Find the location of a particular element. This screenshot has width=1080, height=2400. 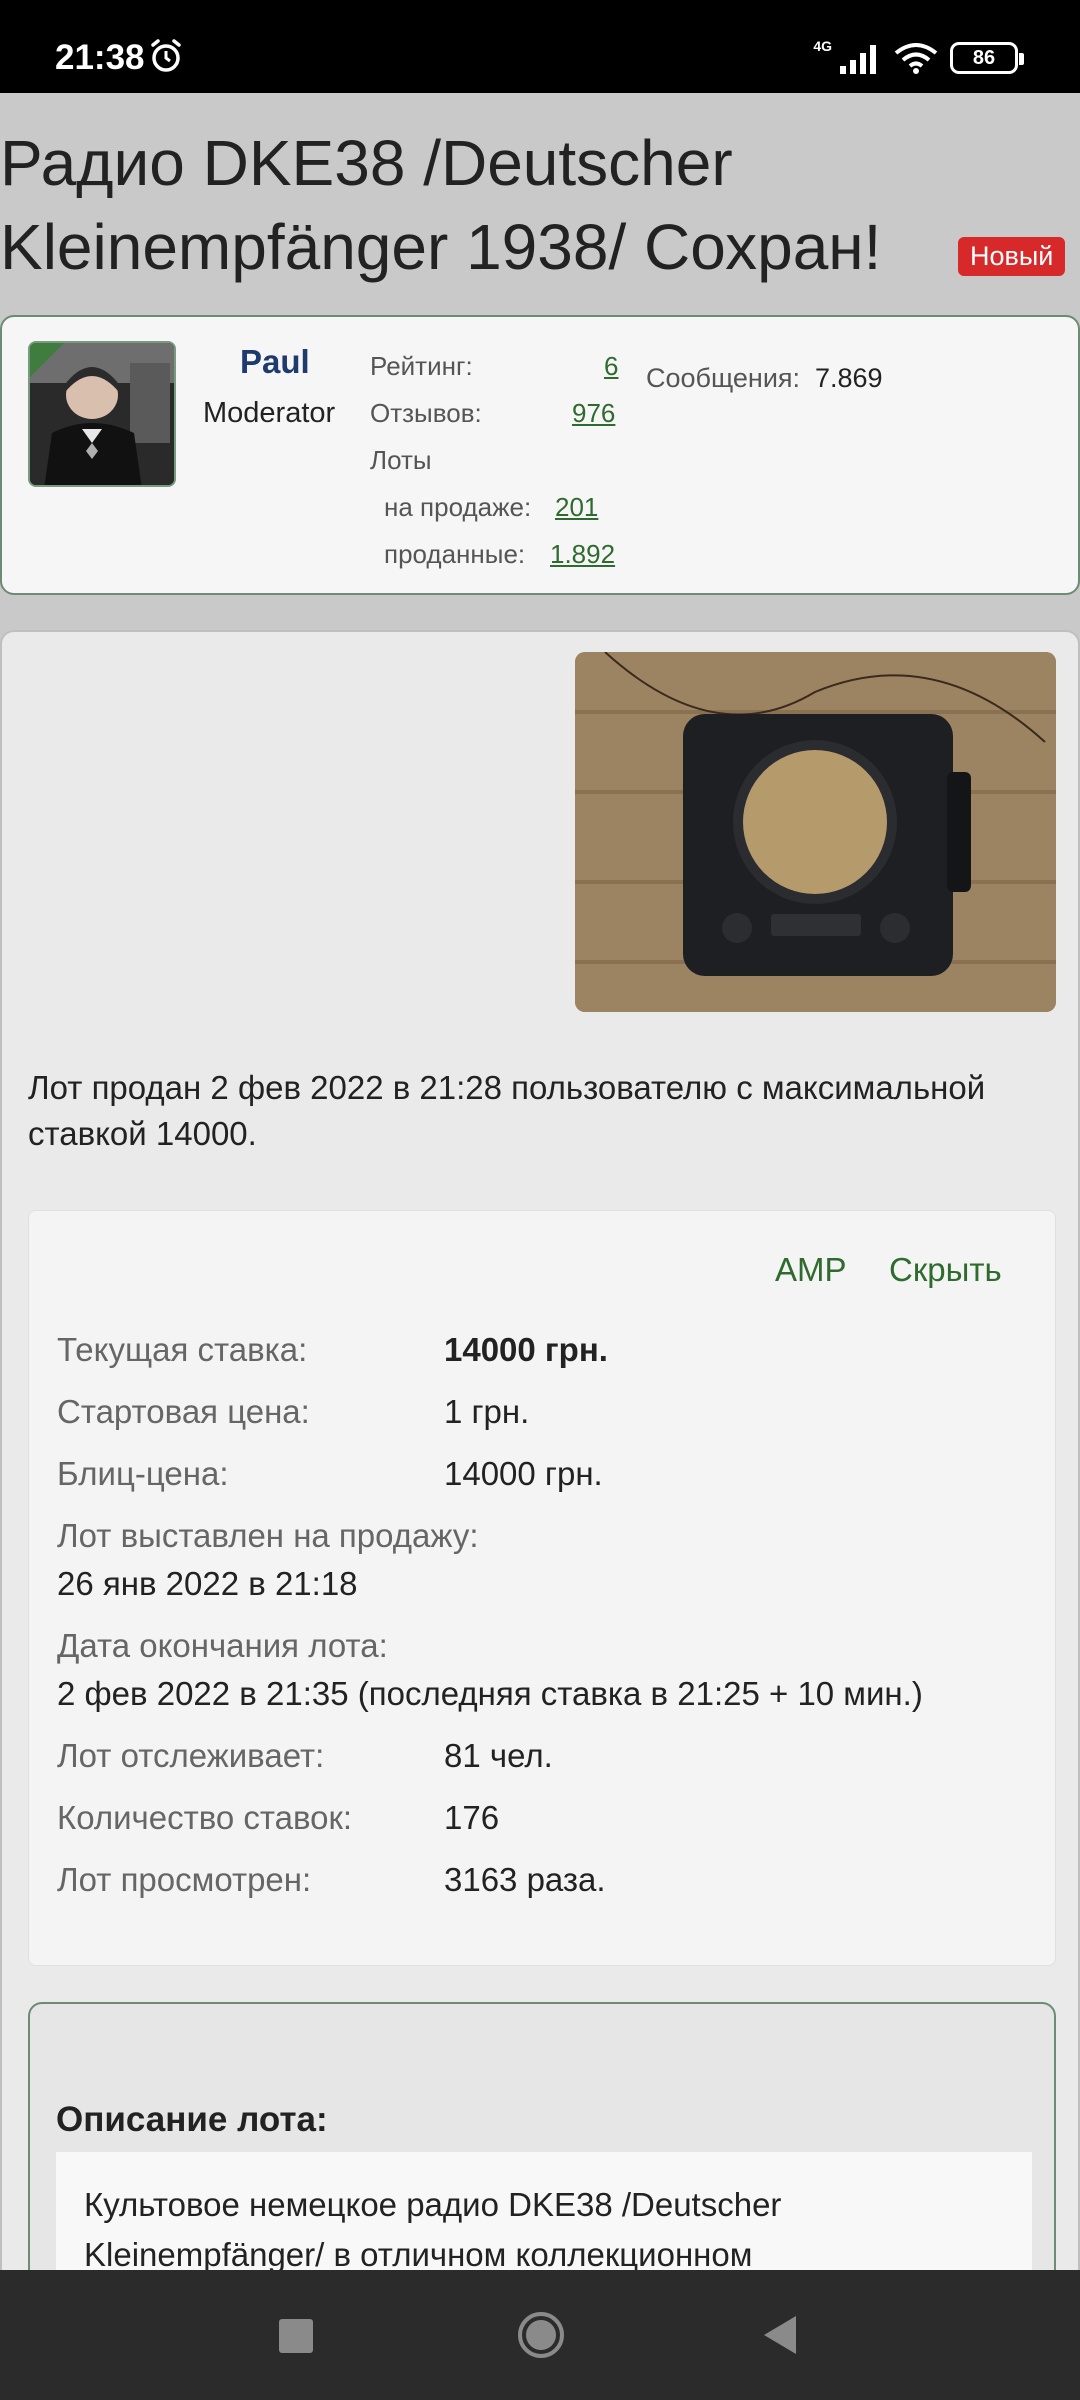

sold-label: проданные: is located at coordinates (455, 554).